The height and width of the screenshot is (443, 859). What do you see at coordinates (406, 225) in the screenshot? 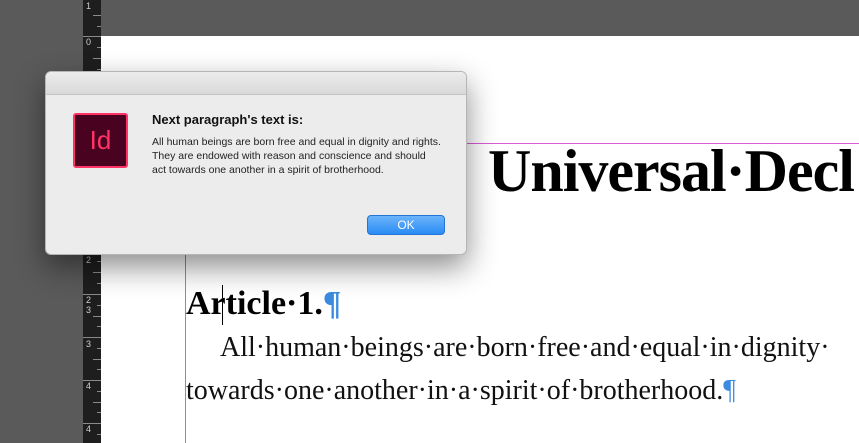
I see `ok-button: OK` at bounding box center [406, 225].